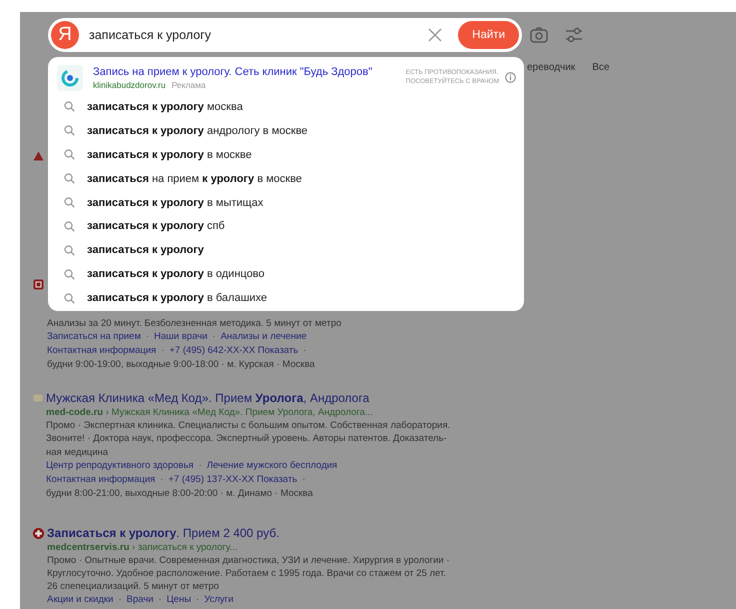 The height and width of the screenshot is (609, 736). What do you see at coordinates (38, 284) in the screenshot?
I see `clinic-icon` at bounding box center [38, 284].